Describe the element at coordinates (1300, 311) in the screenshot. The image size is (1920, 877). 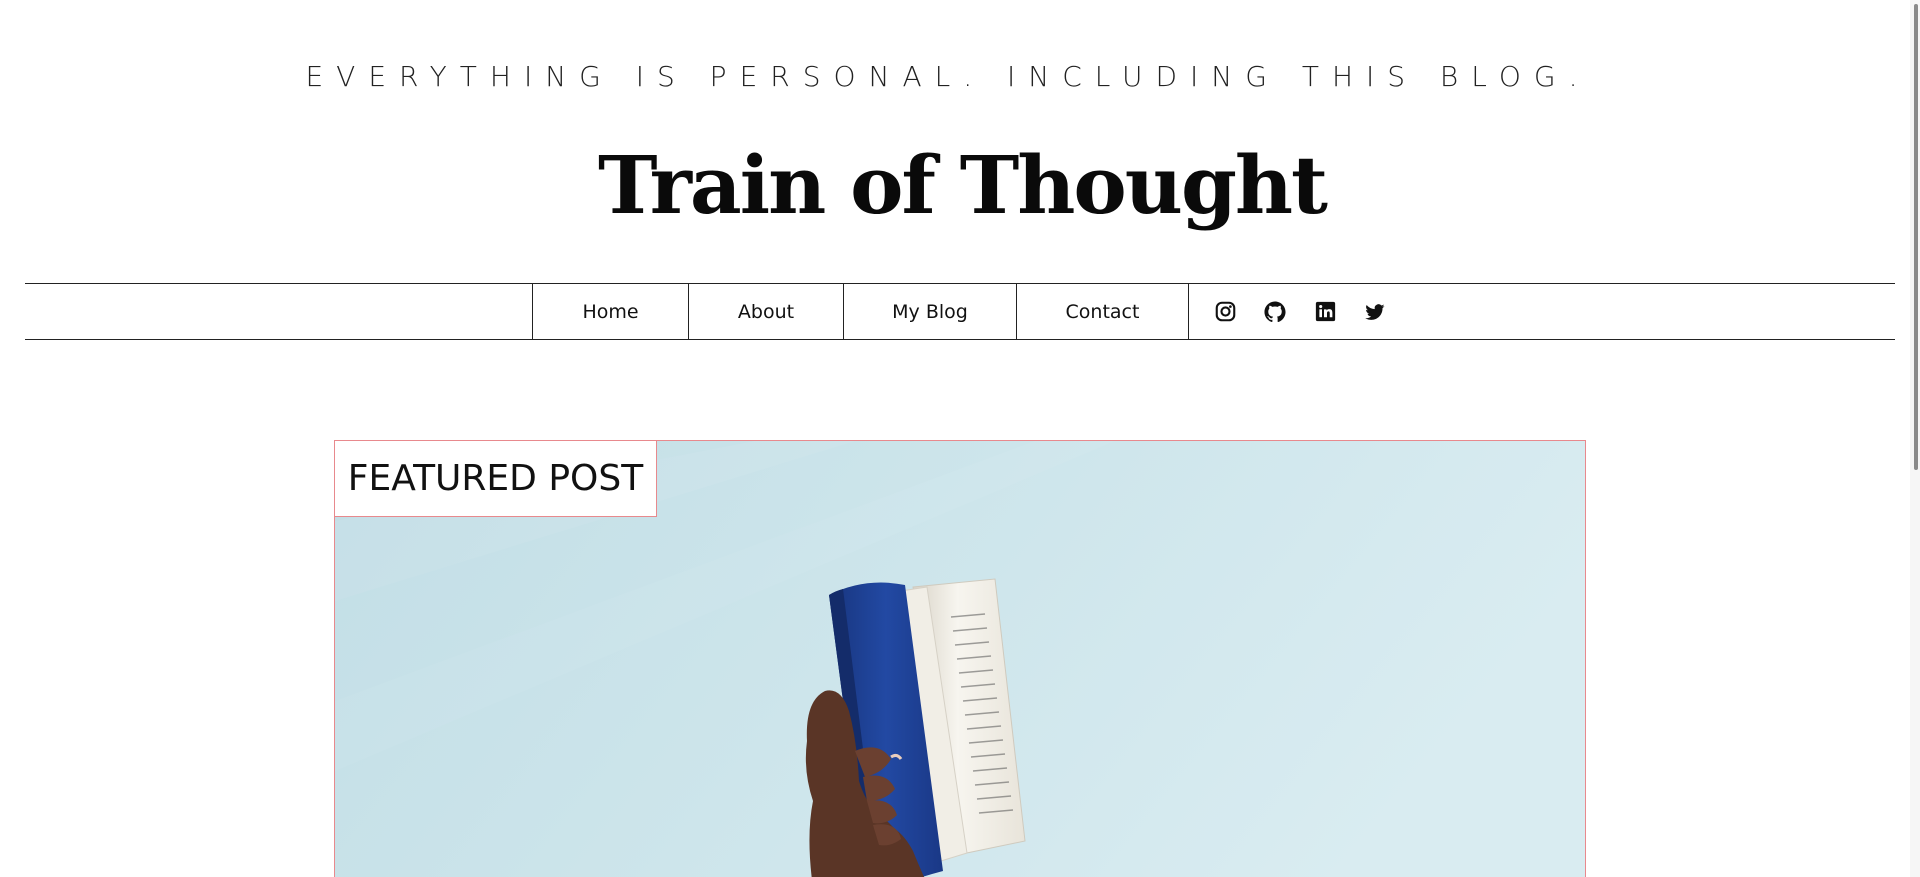
I see `social-links` at that location.